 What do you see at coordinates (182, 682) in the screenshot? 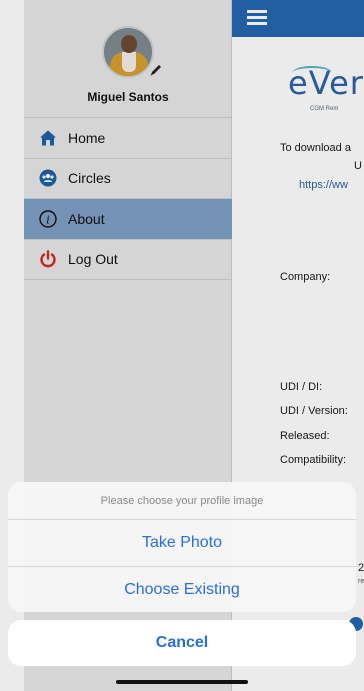
I see `home-indicator` at bounding box center [182, 682].